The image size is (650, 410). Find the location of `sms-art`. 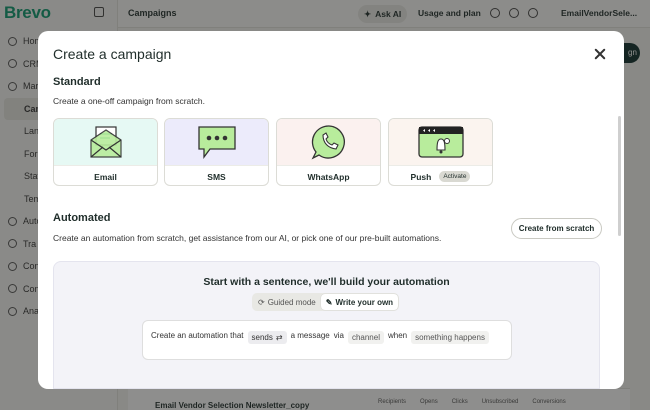

sms-art is located at coordinates (216, 142).